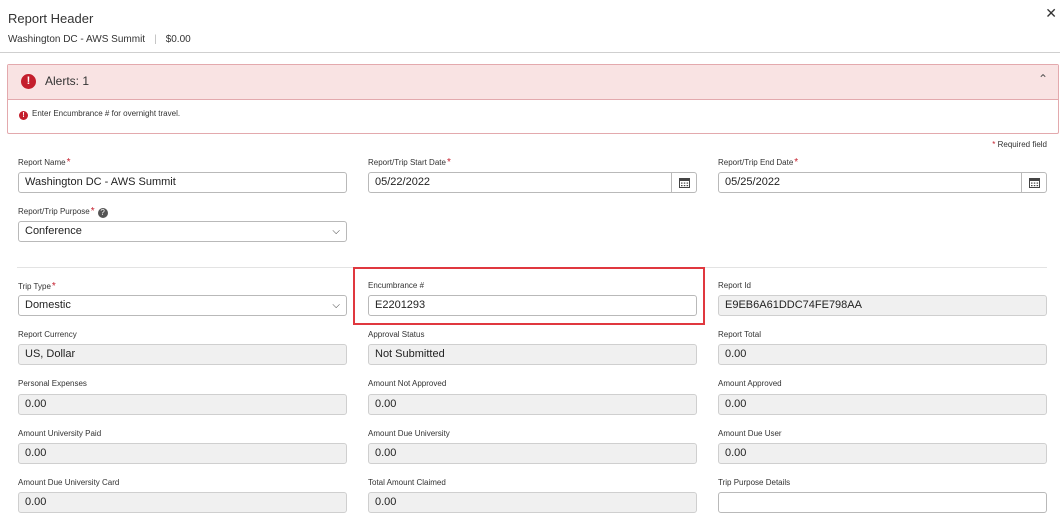 The height and width of the screenshot is (513, 1060). I want to click on start-date-value: 05/22/2022, so click(403, 182).